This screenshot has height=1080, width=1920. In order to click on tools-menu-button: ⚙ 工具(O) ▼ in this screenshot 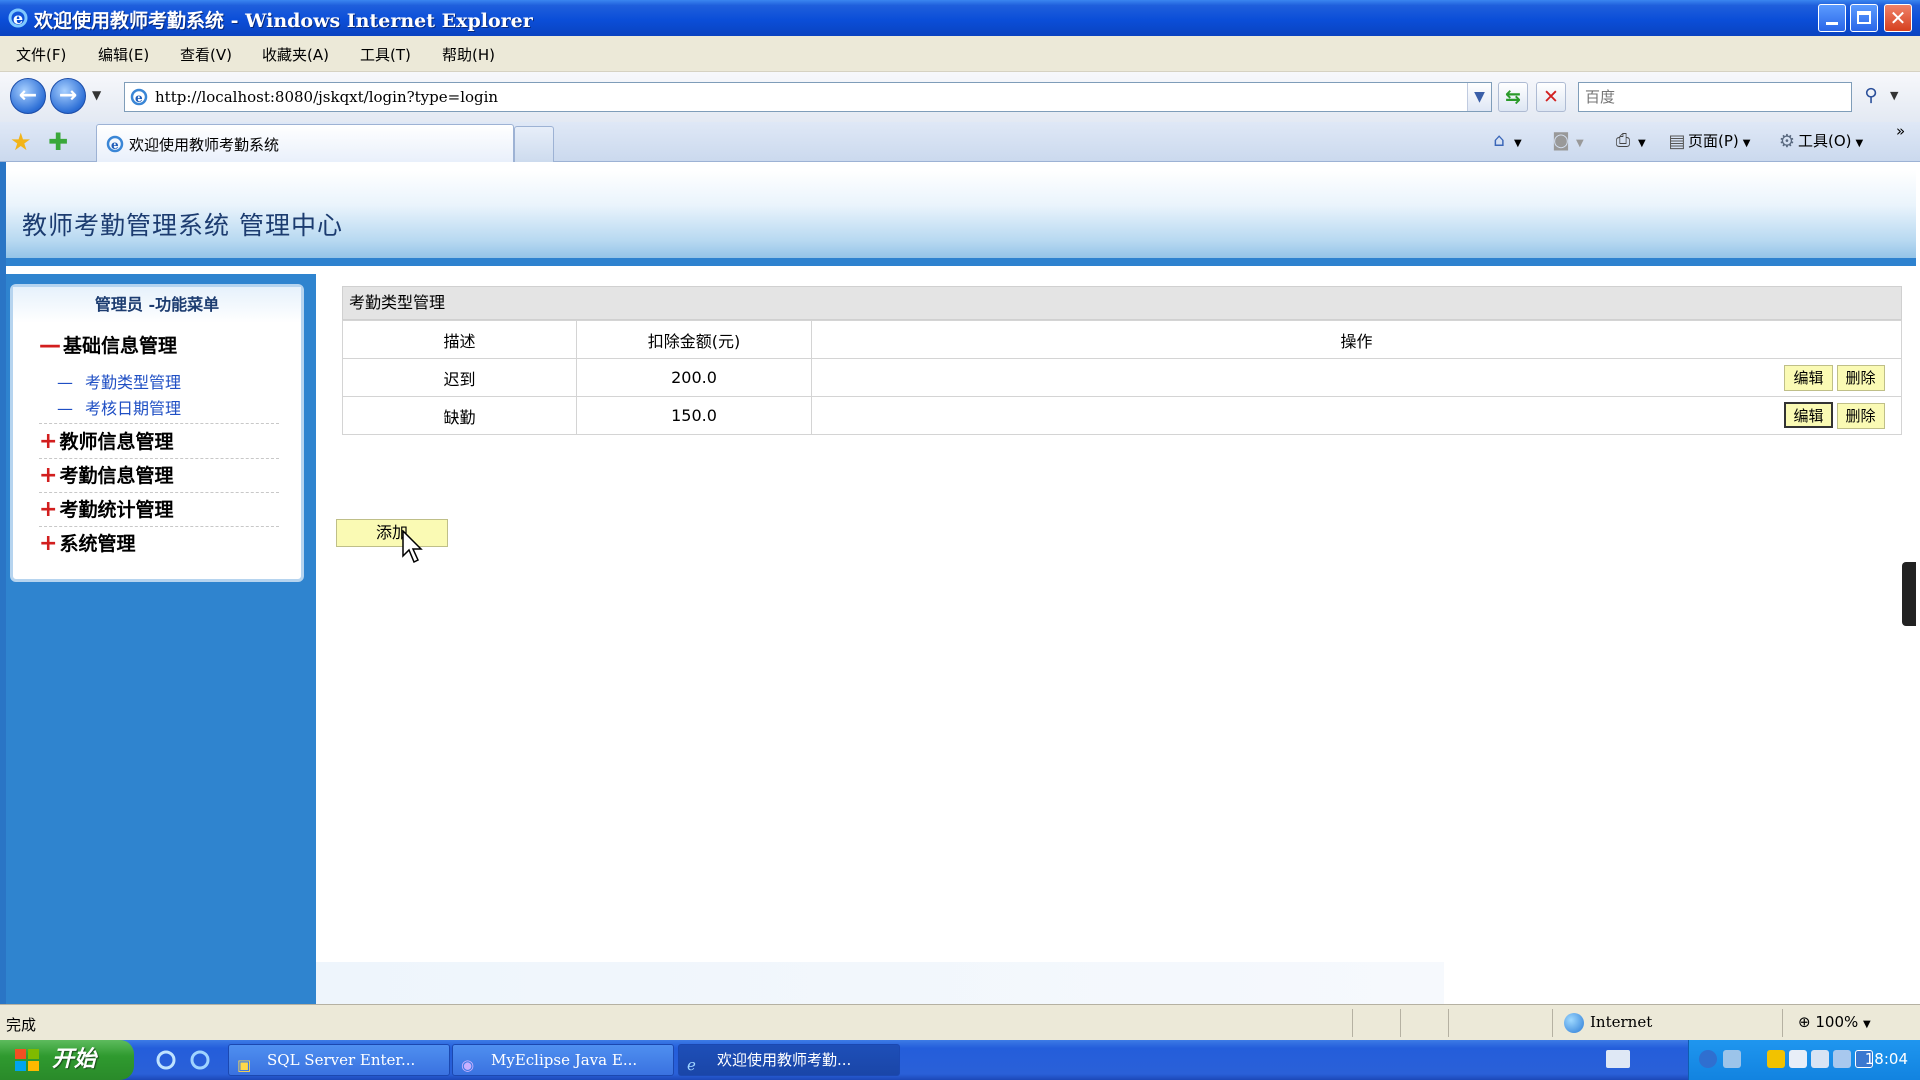, I will do `click(1819, 141)`.